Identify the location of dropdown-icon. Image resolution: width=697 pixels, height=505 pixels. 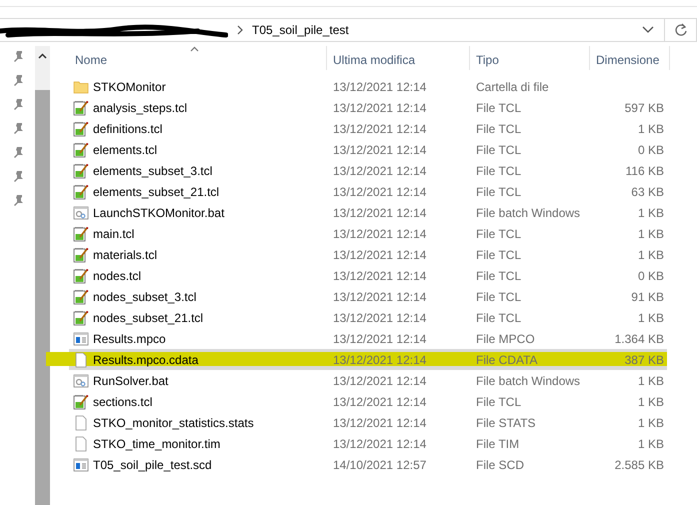
(648, 30).